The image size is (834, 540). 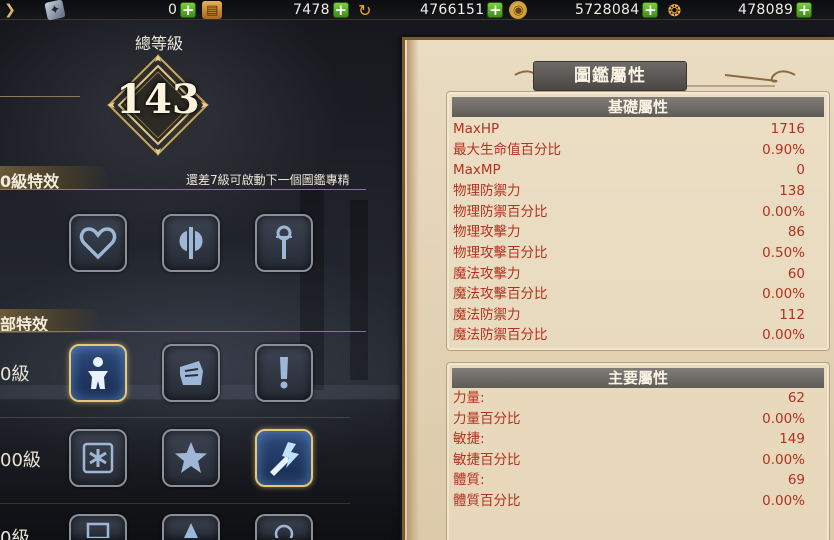 What do you see at coordinates (487, 419) in the screenshot?
I see `stat-name: 力量百分比` at bounding box center [487, 419].